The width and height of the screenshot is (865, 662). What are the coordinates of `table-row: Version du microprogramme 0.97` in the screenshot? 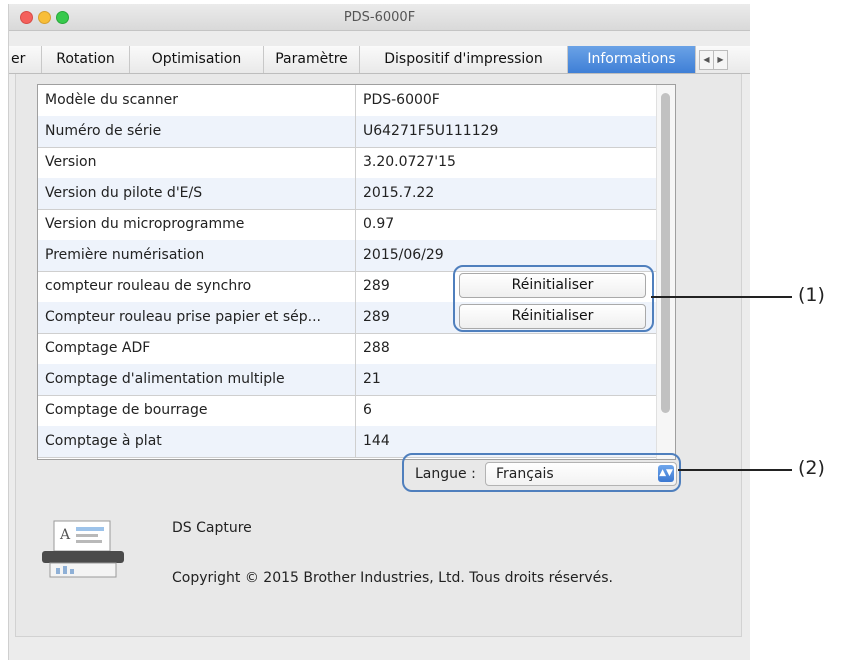 It's located at (347, 225).